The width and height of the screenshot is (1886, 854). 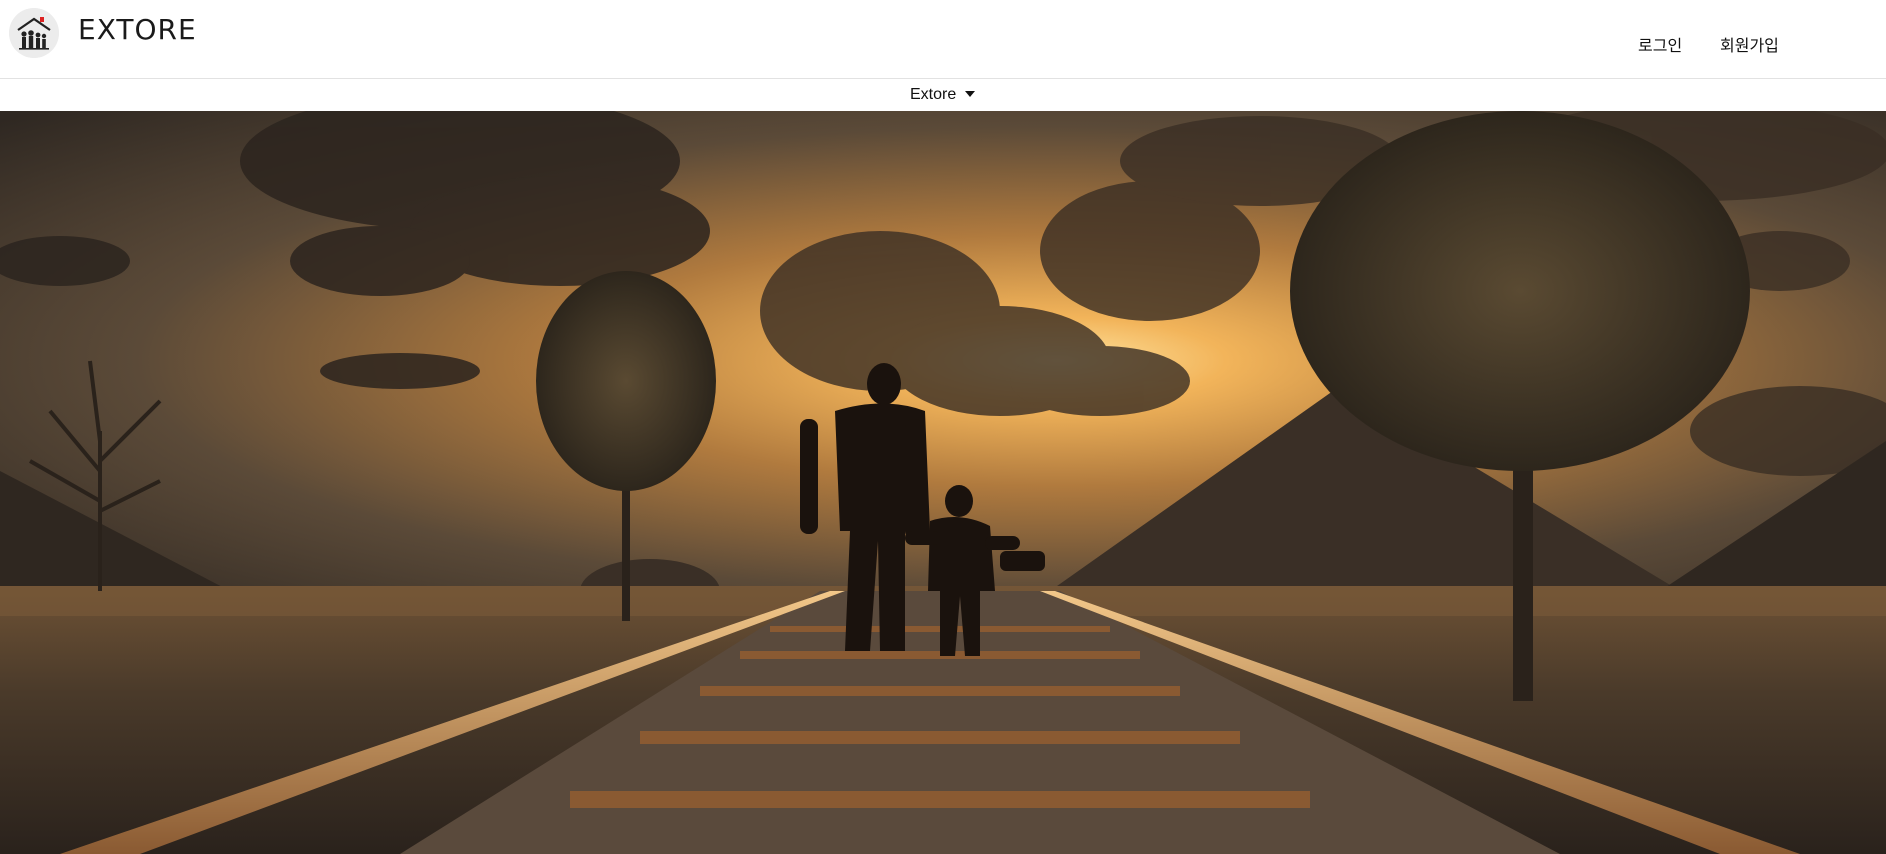 I want to click on extore-dropdown: Extore, so click(x=943, y=95).